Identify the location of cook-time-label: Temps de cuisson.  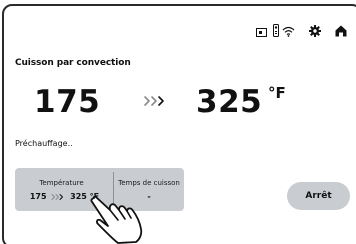
(149, 183).